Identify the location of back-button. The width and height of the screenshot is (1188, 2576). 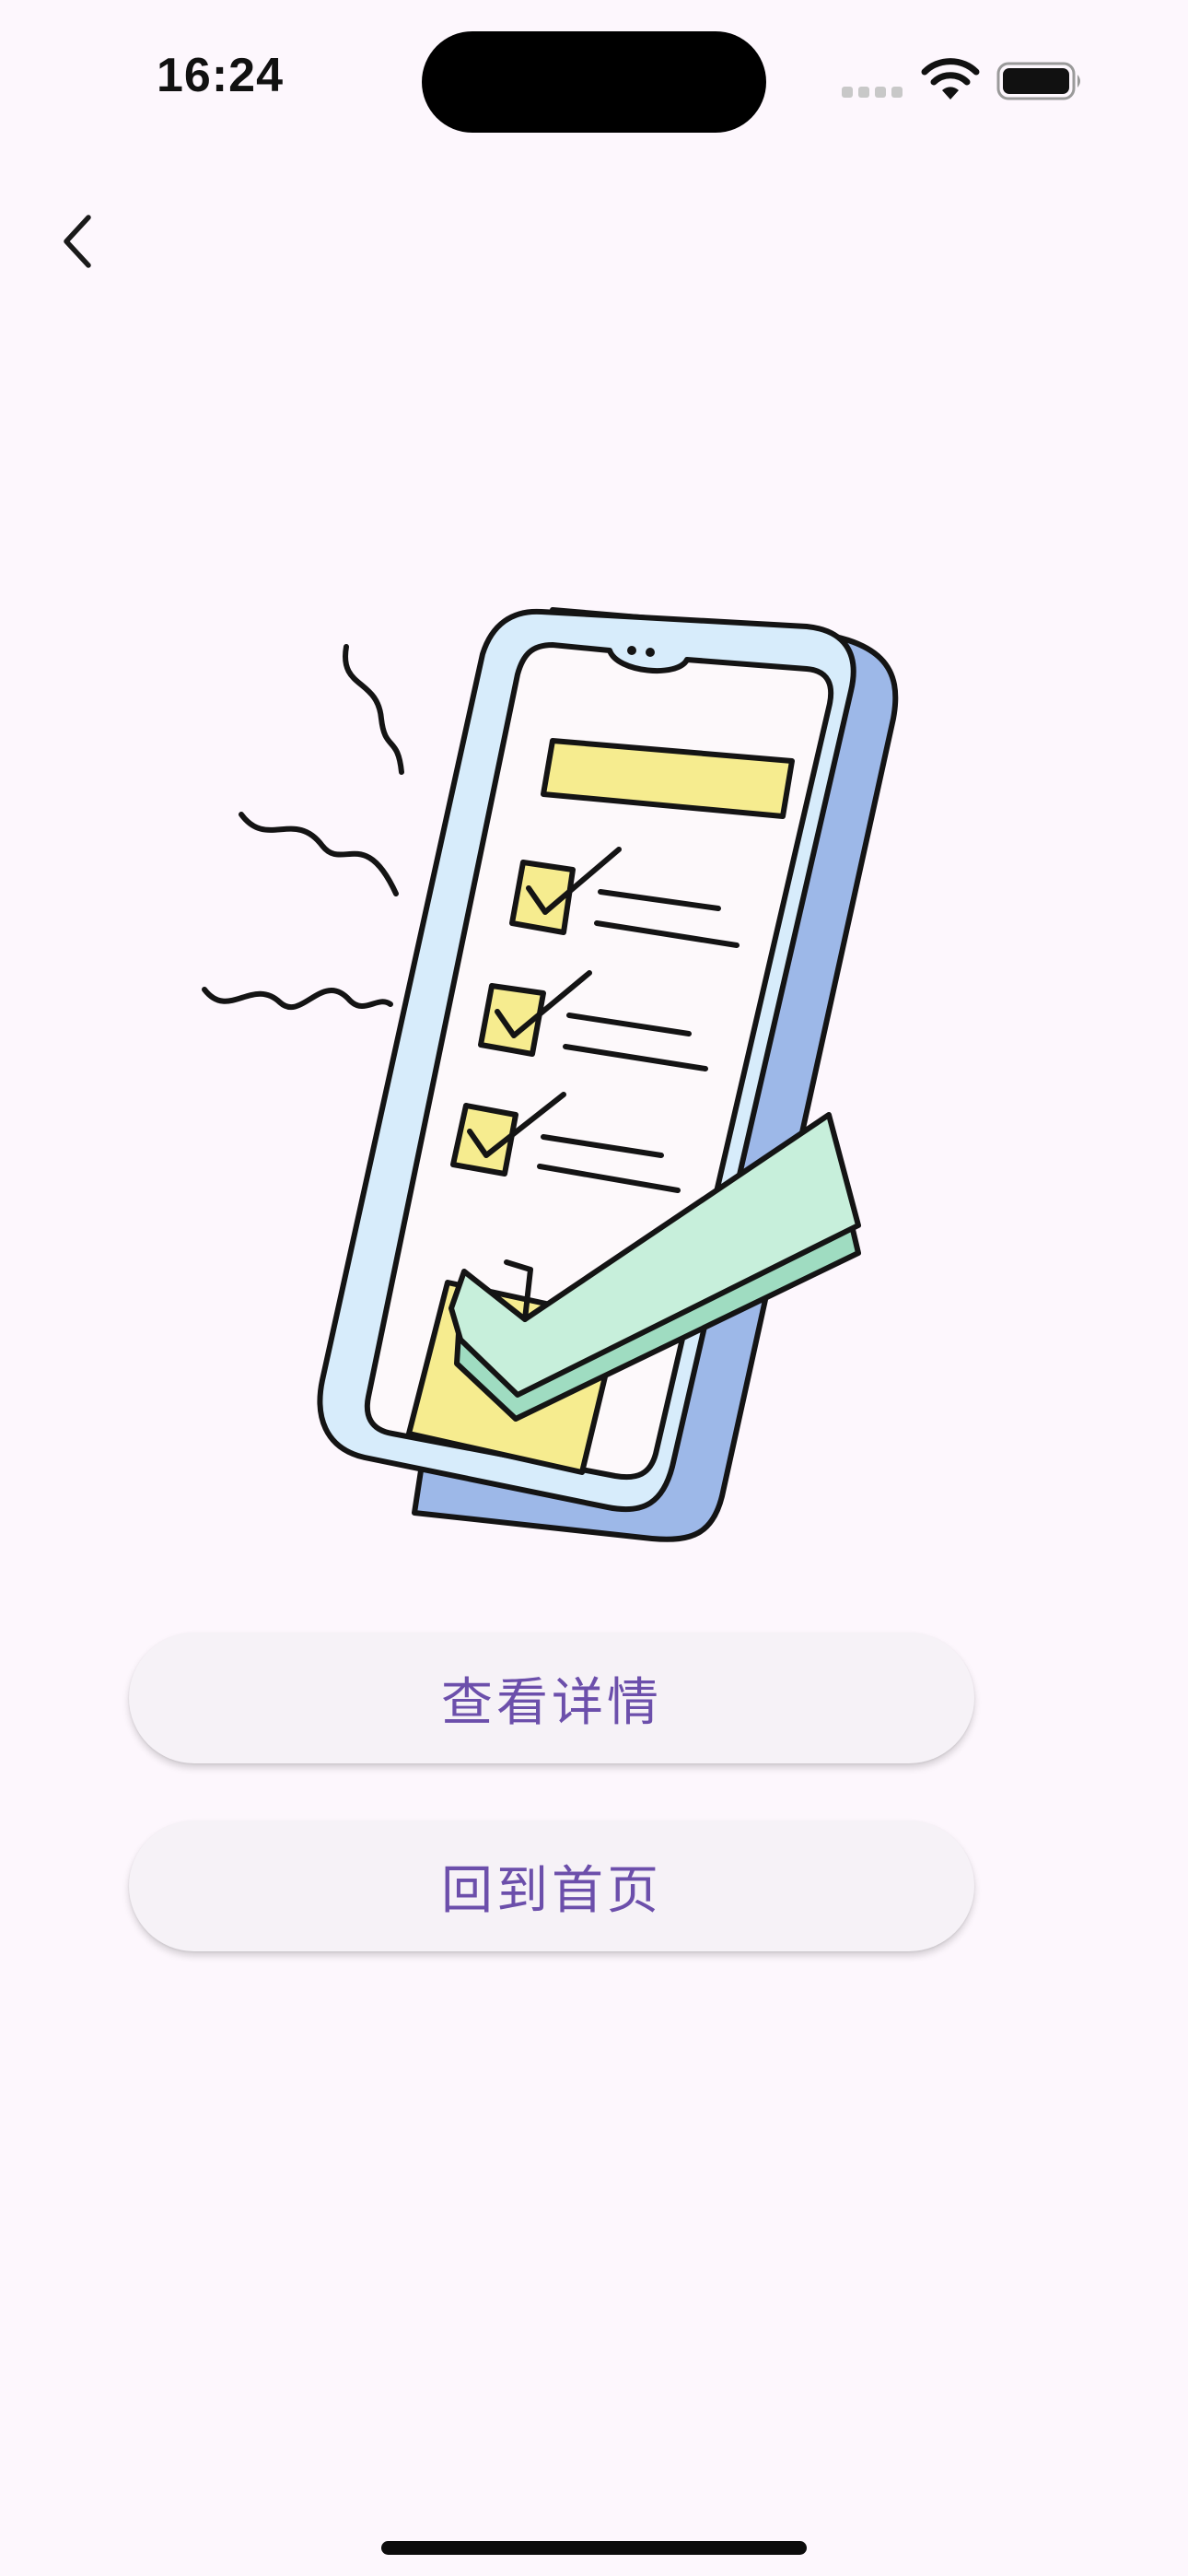
(77, 241).